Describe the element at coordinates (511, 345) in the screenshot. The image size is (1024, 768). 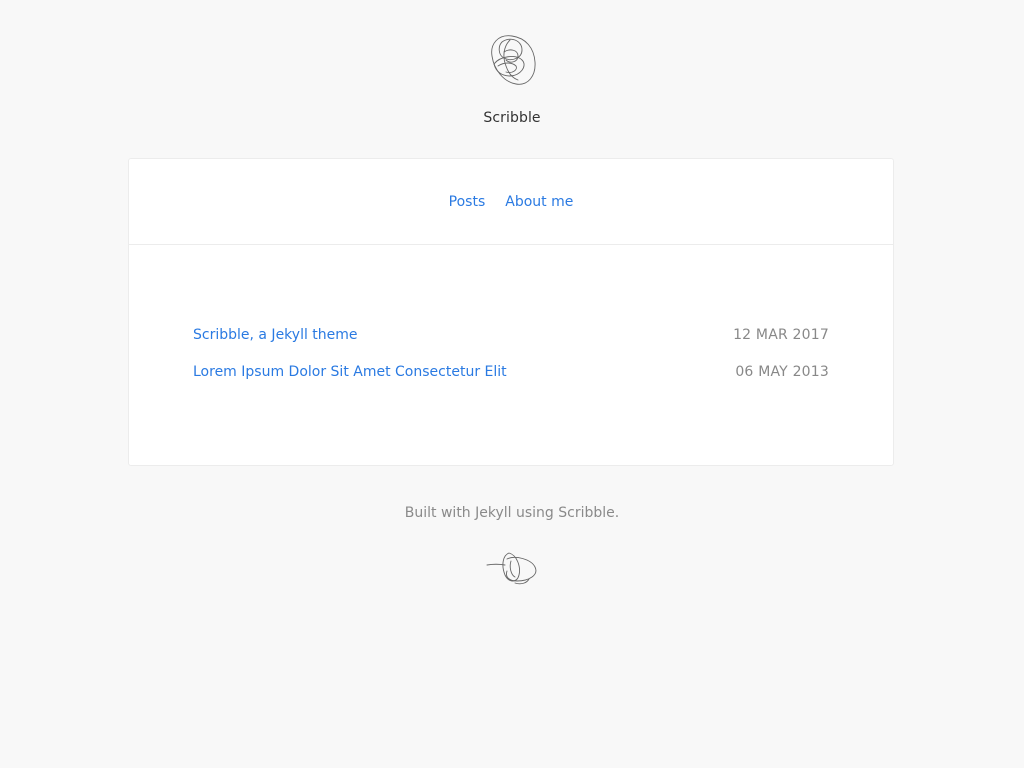
I see `list-item: Scribble, a Jekyll theme 12 MAR 2017` at that location.